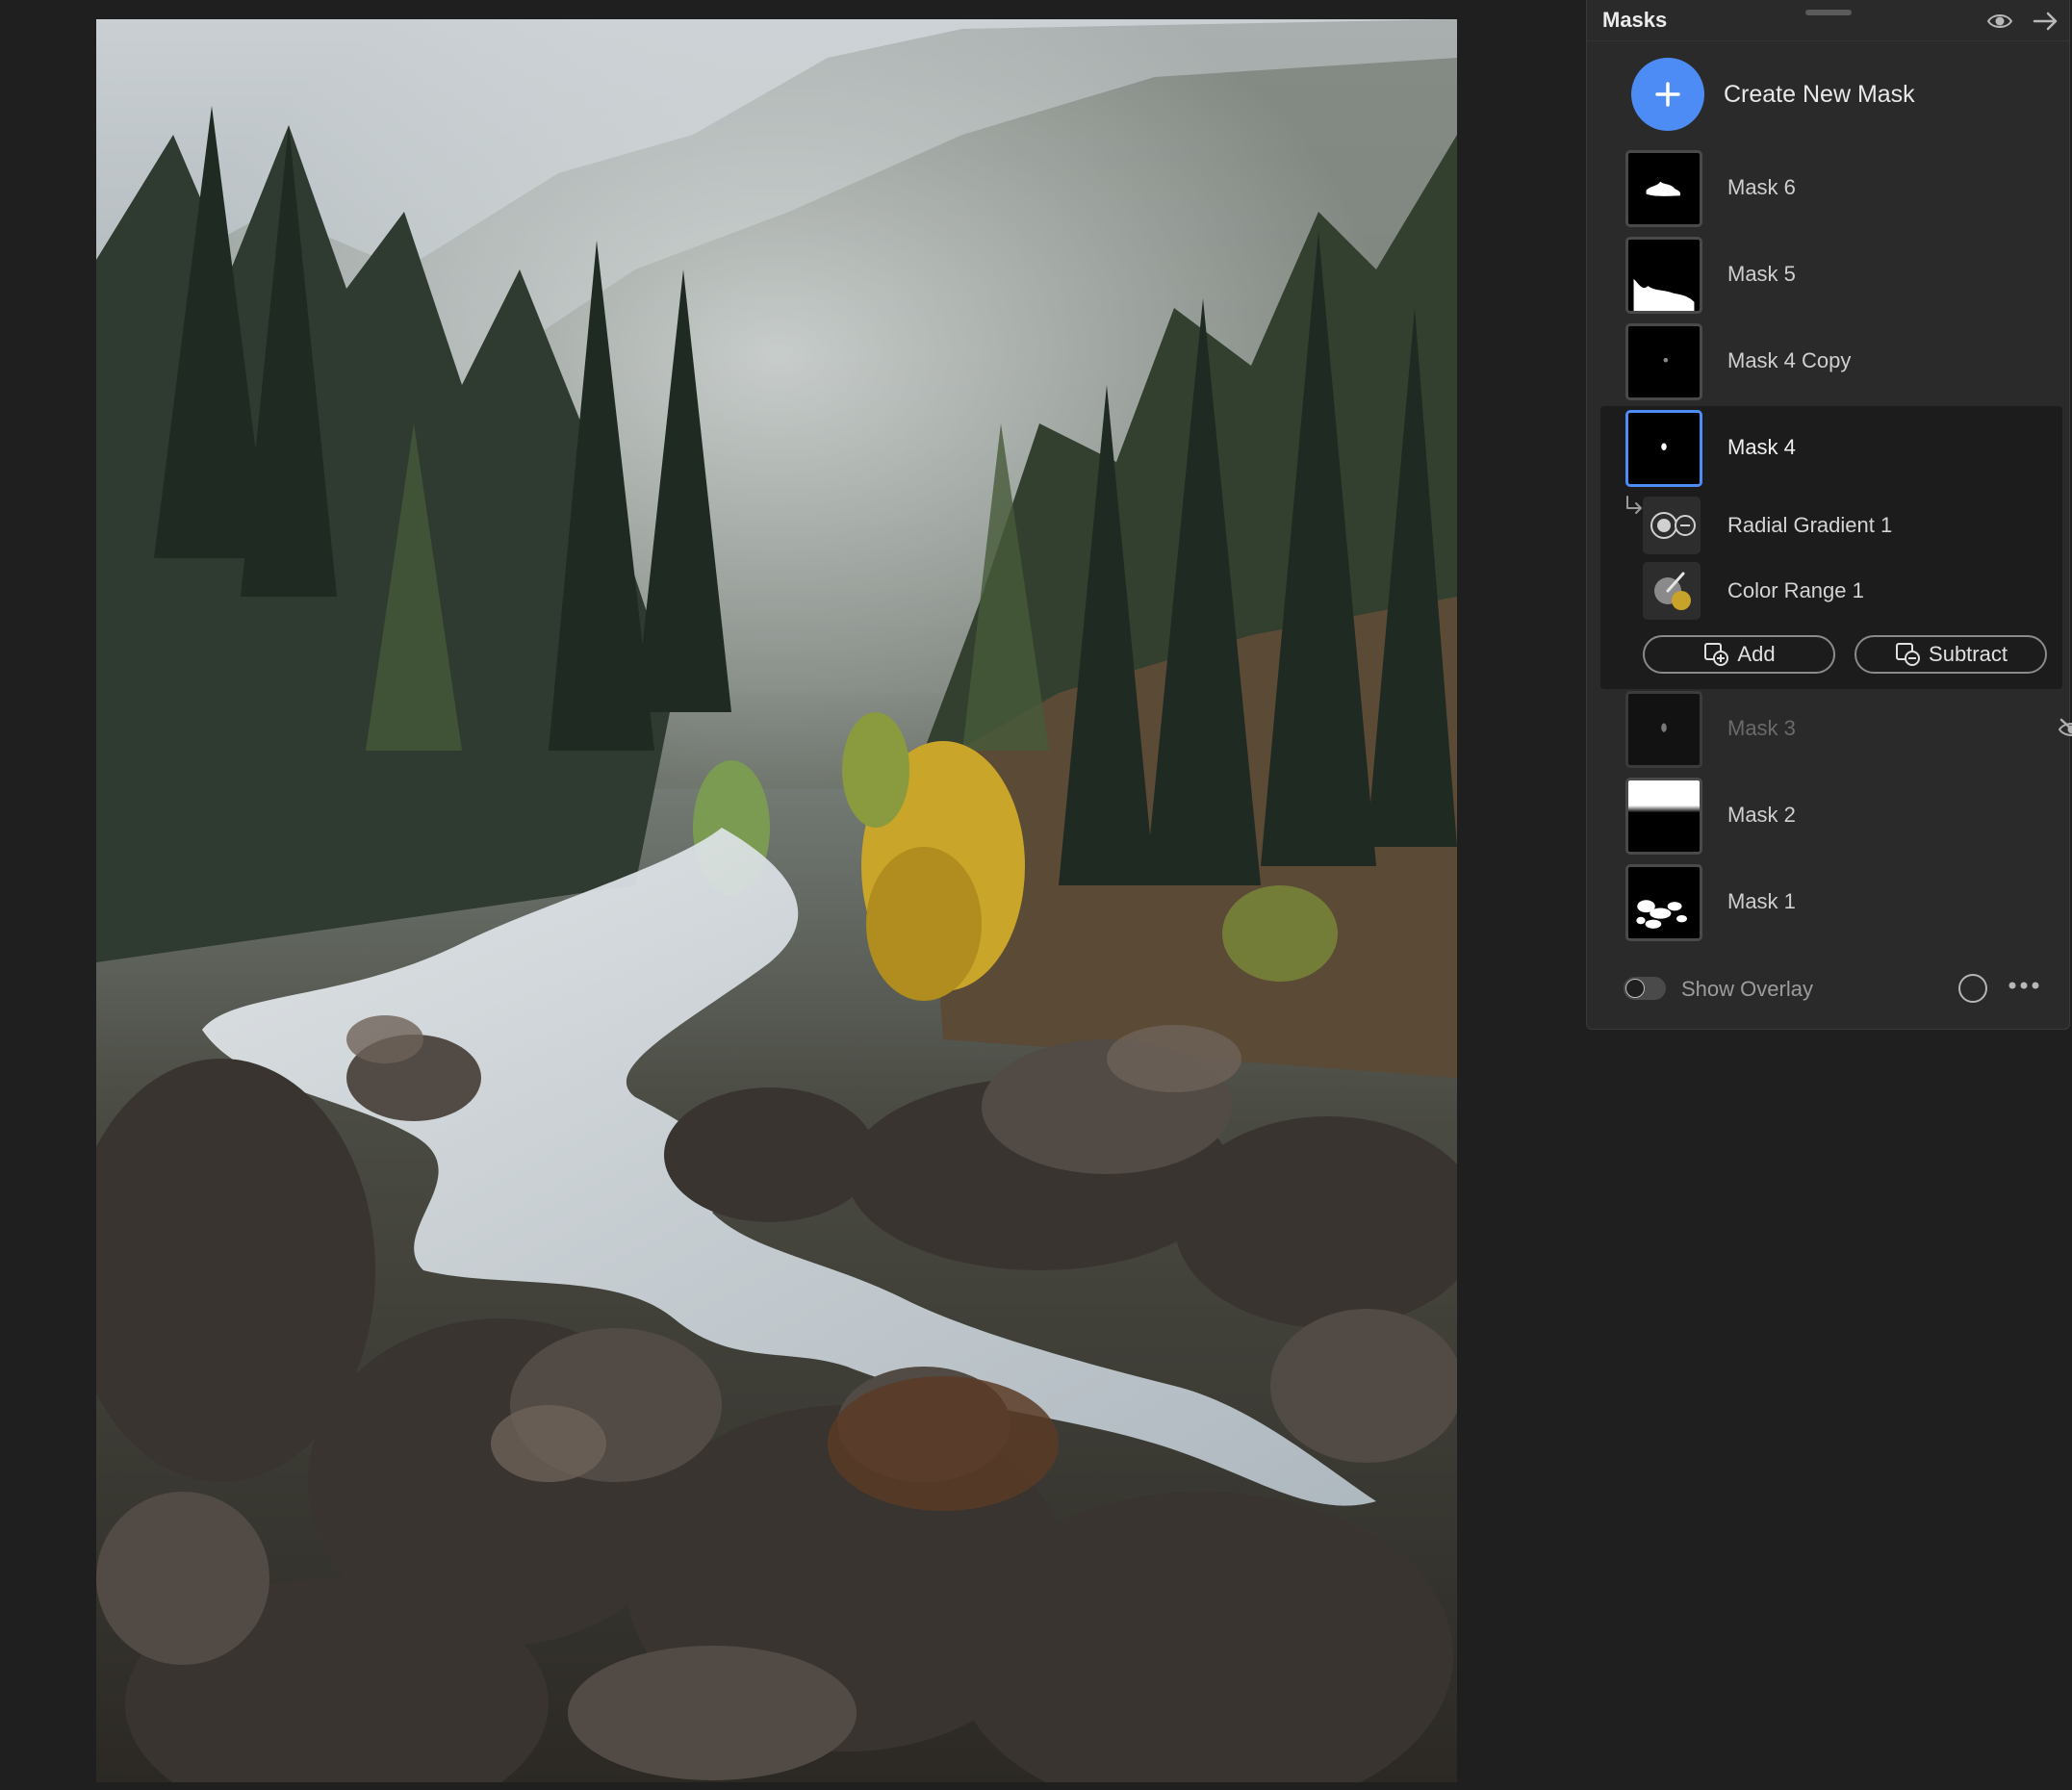 This screenshot has width=2072, height=1790. What do you see at coordinates (1761, 901) in the screenshot?
I see `mask-label: Mask 1` at bounding box center [1761, 901].